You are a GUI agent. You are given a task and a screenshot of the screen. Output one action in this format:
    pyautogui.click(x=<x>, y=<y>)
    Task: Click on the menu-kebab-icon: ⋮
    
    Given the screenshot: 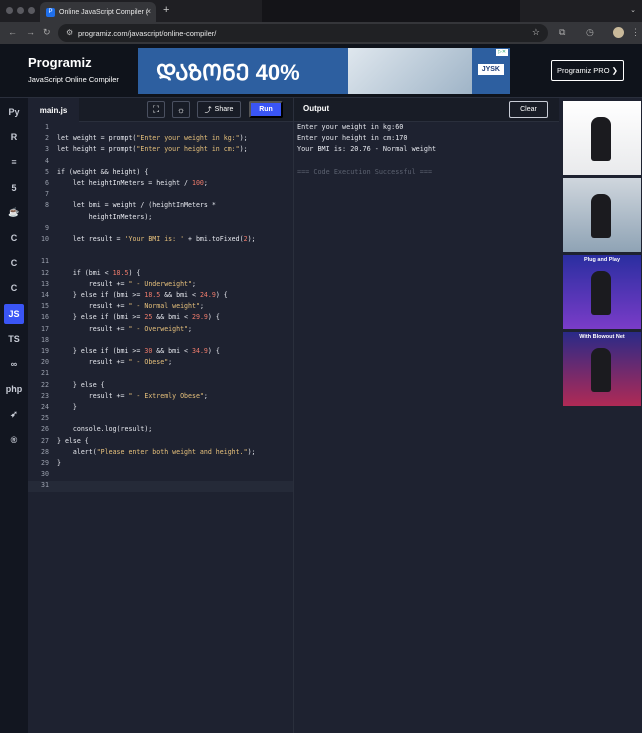 What is the action you would take?
    pyautogui.click(x=635, y=32)
    